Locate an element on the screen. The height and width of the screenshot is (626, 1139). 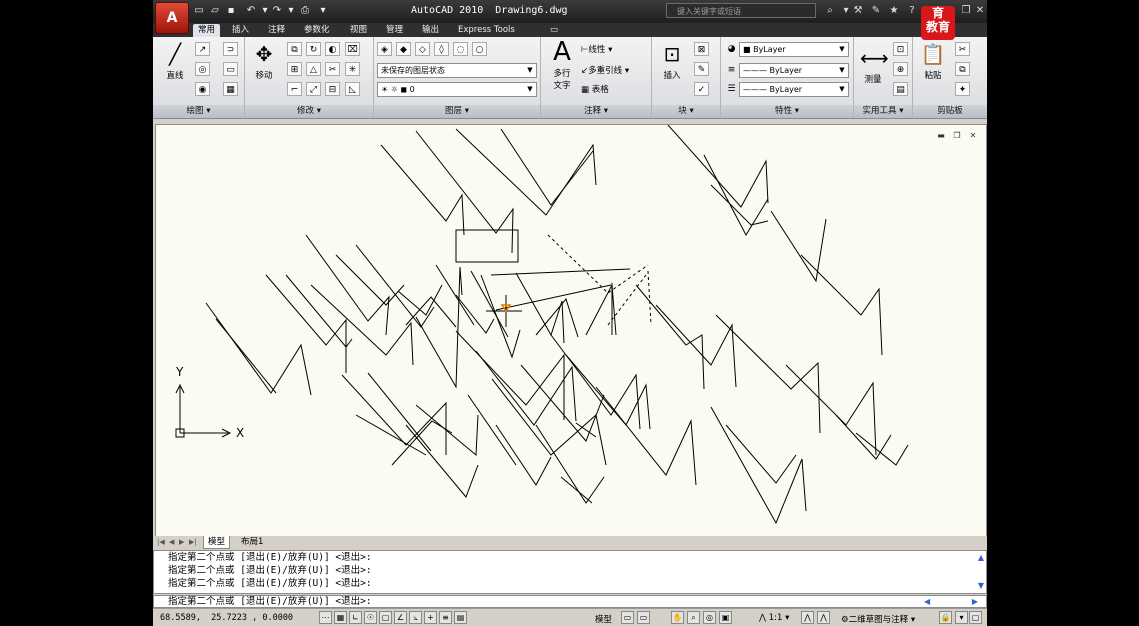
clean-screen-icon: ▢ is located at coordinates (975, 617).